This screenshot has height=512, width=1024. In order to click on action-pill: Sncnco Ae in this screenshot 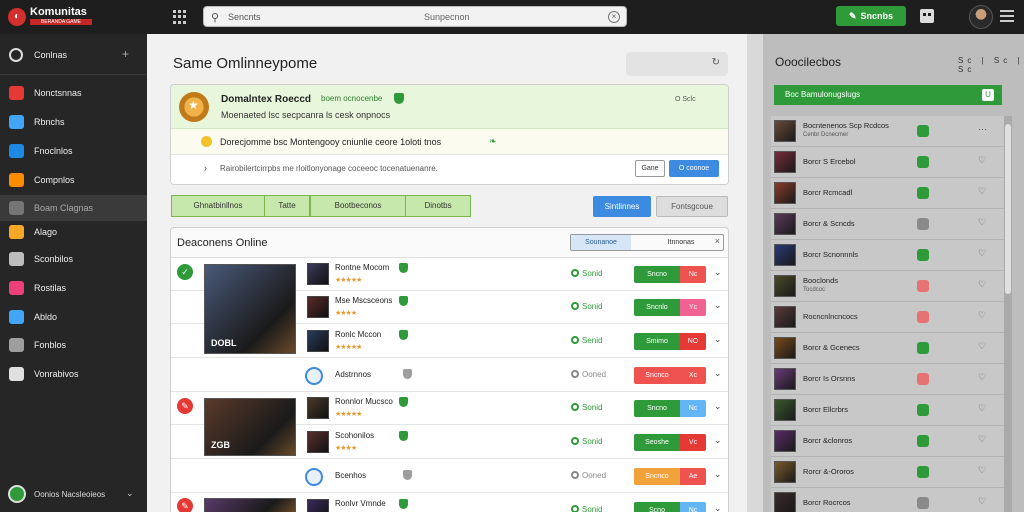, I will do `click(670, 476)`.